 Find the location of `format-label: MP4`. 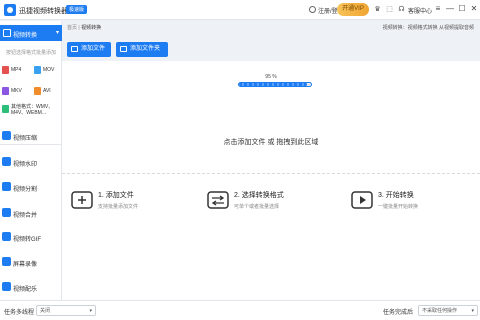

format-label: MP4 is located at coordinates (16, 70).